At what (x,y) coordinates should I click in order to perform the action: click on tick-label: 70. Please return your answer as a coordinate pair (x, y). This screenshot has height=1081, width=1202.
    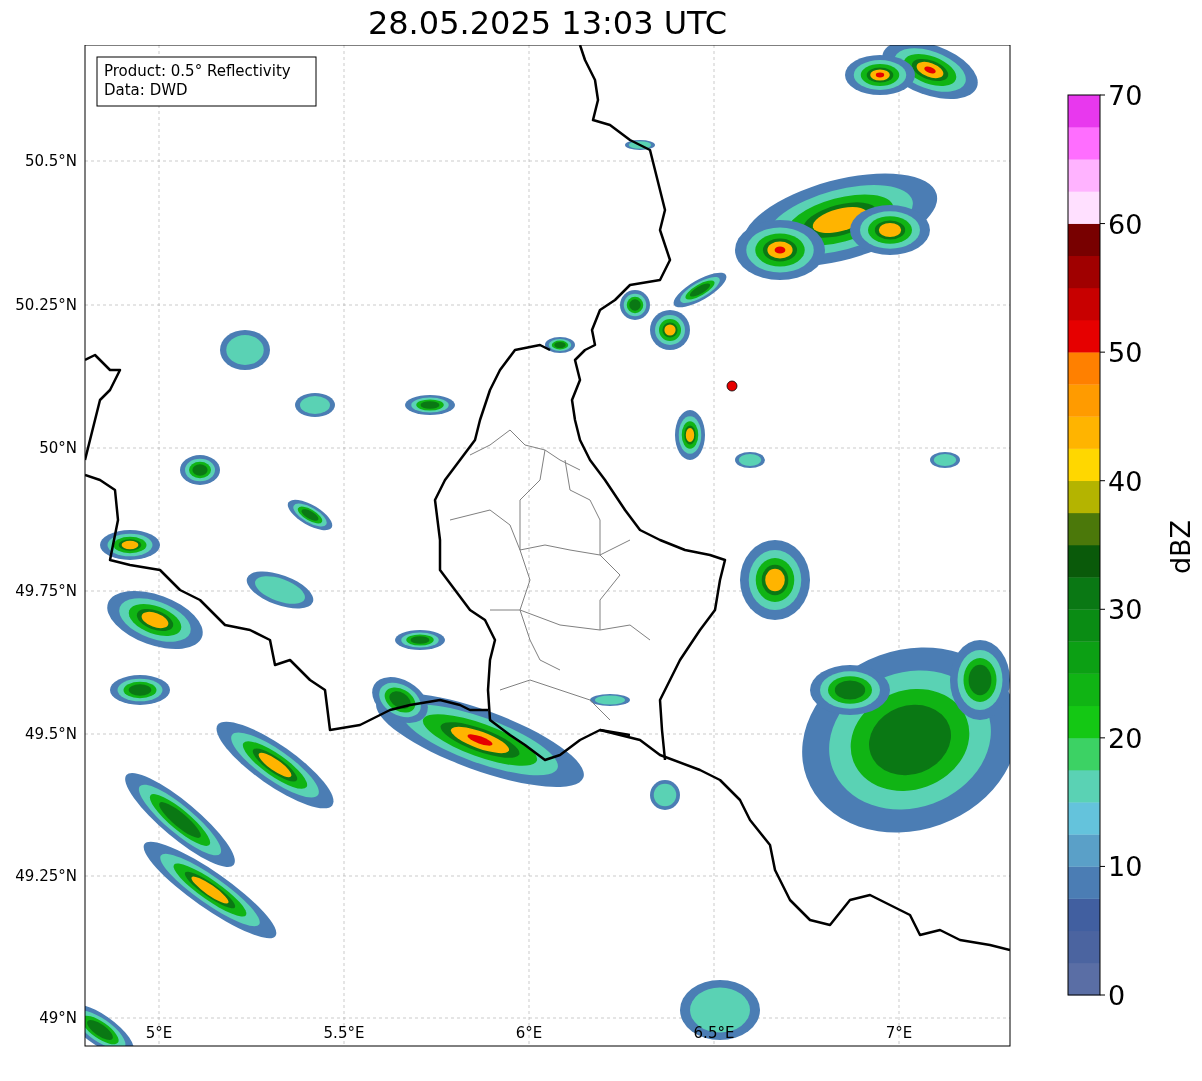
    Looking at the image, I should click on (1125, 95).